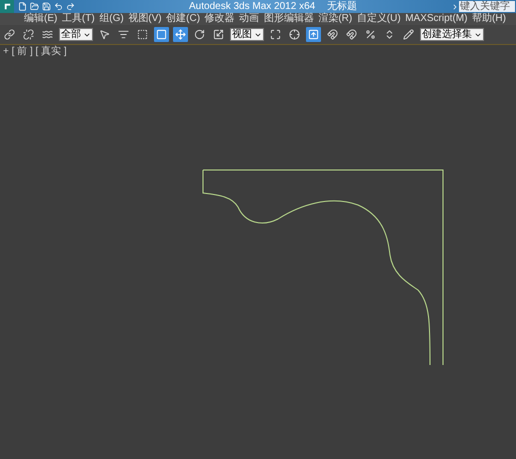 The height and width of the screenshot is (459, 516). Describe the element at coordinates (34, 6) in the screenshot. I see `folder-icon` at that location.